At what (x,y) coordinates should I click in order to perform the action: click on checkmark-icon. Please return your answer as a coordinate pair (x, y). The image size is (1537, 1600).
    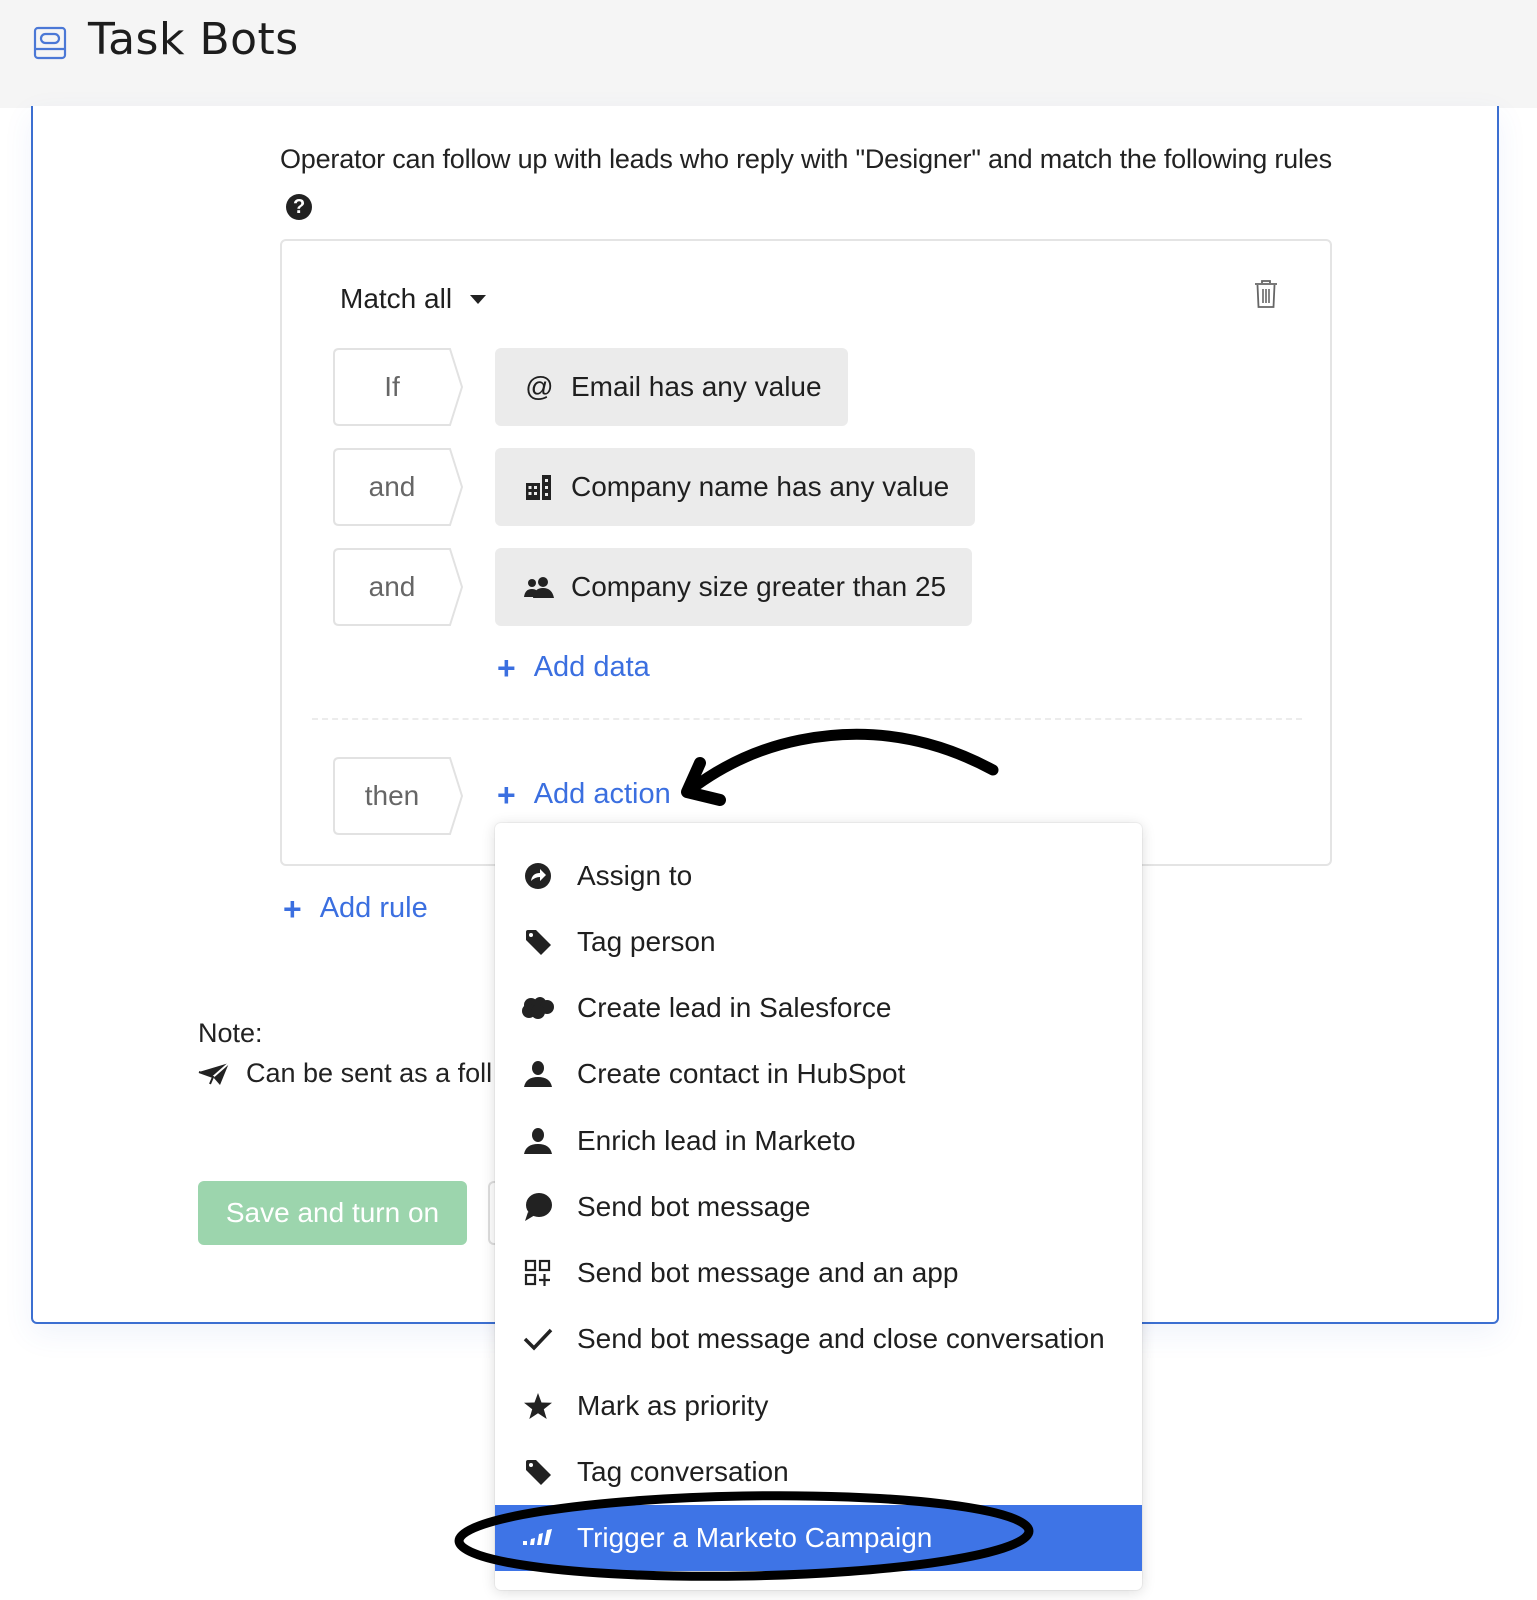
    Looking at the image, I should click on (538, 1339).